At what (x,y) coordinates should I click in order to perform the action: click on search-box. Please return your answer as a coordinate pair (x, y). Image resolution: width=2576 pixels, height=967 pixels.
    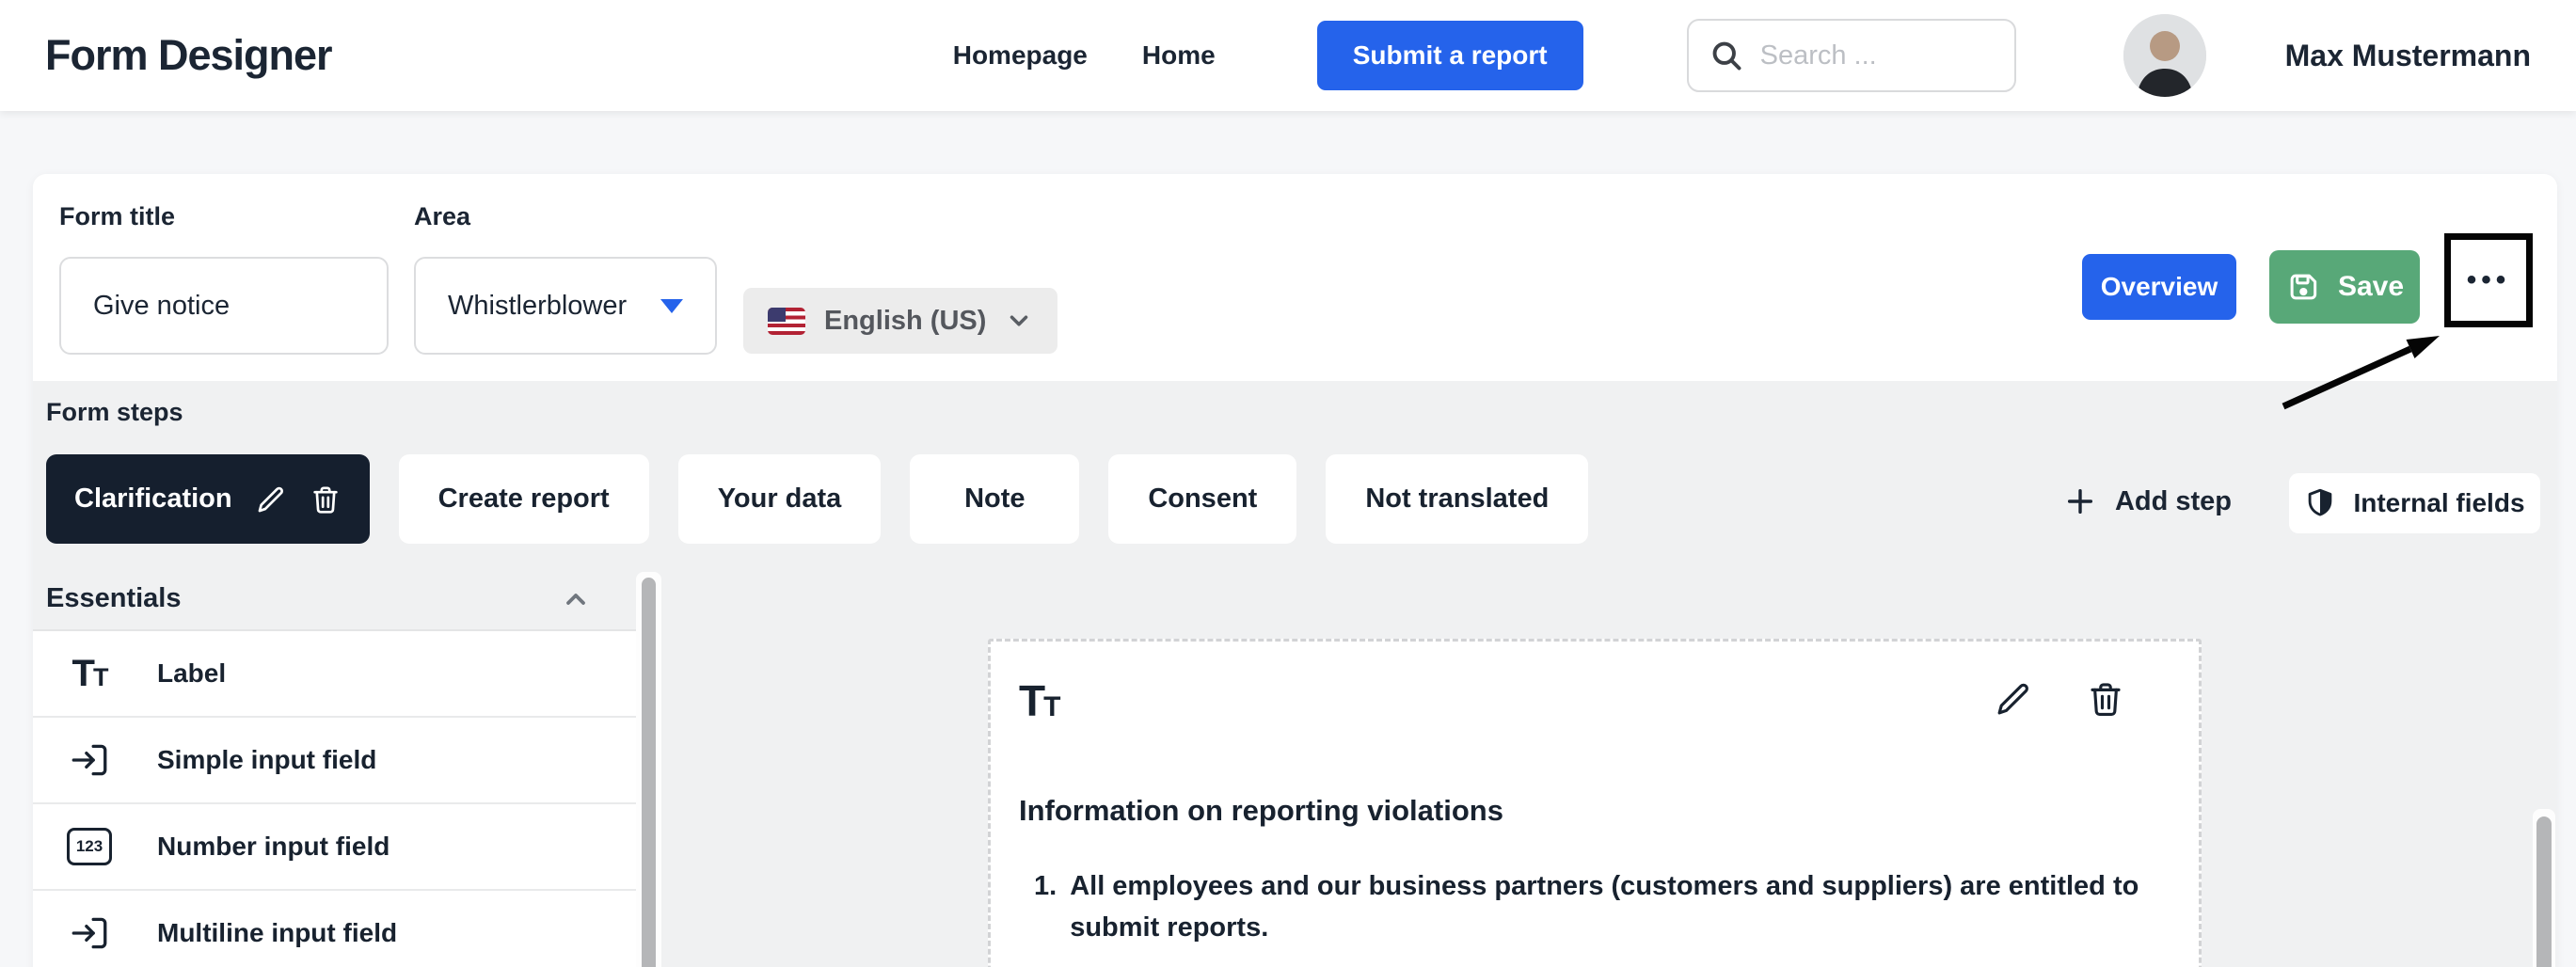
    Looking at the image, I should click on (1851, 56).